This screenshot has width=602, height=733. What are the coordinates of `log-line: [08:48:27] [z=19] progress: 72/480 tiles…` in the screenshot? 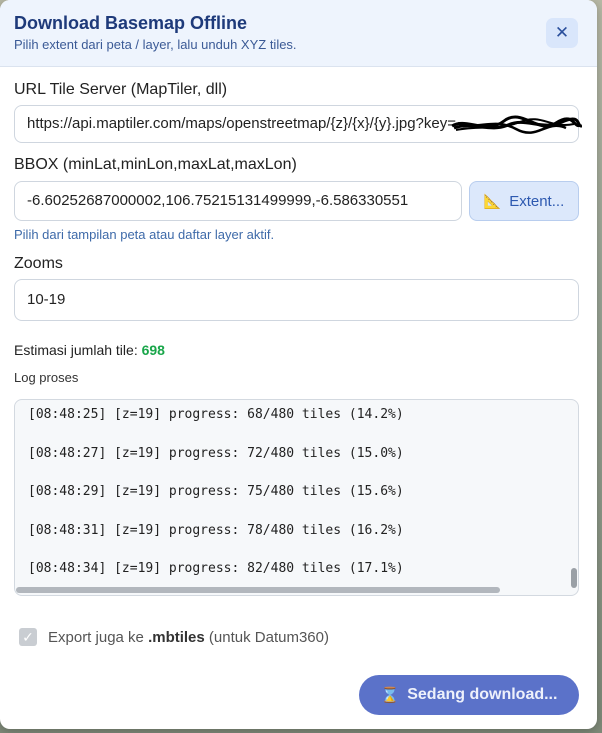 It's located at (216, 453).